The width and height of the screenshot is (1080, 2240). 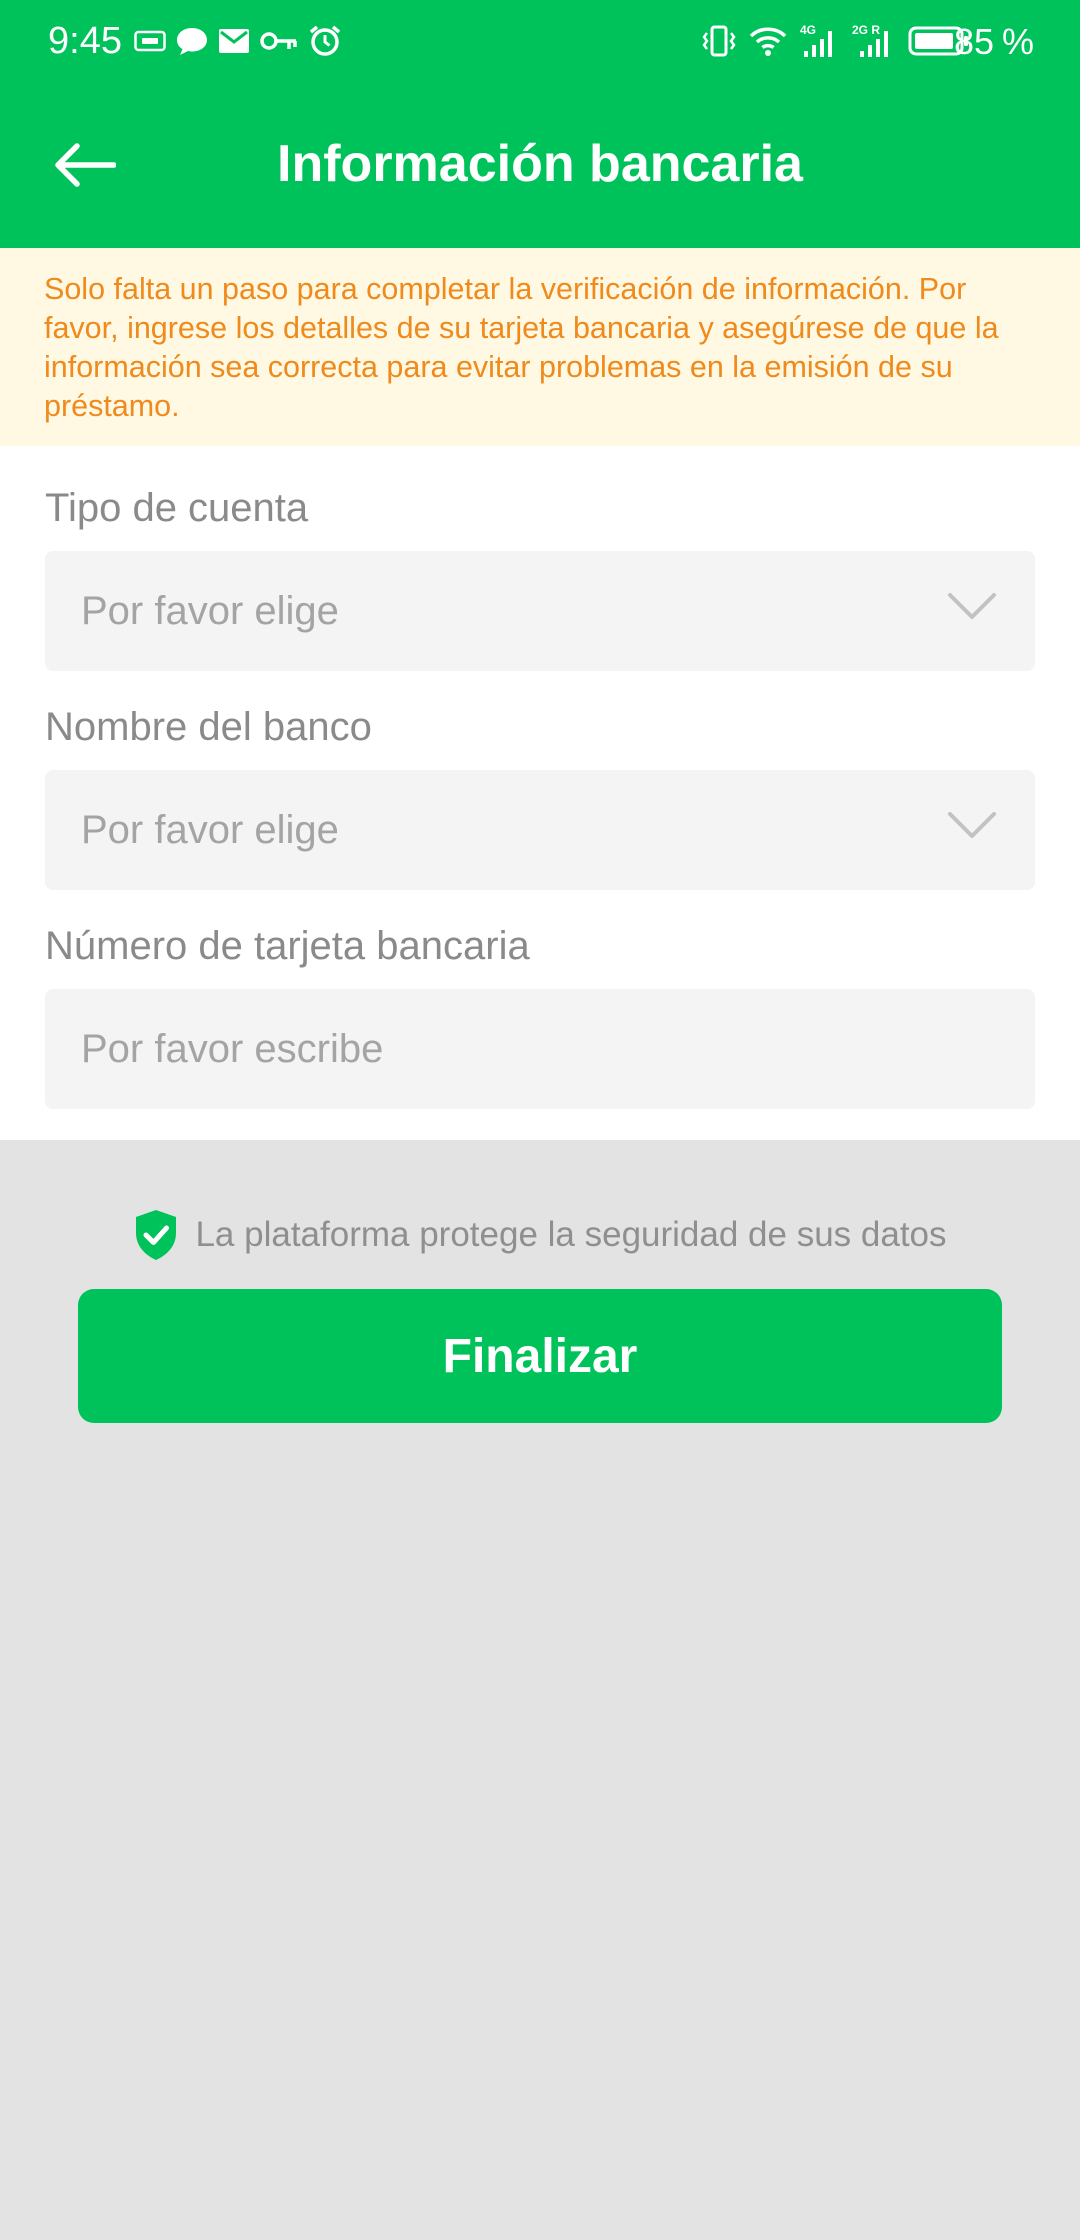 What do you see at coordinates (866, 30) in the screenshot?
I see `signal-2g-label: 2G R` at bounding box center [866, 30].